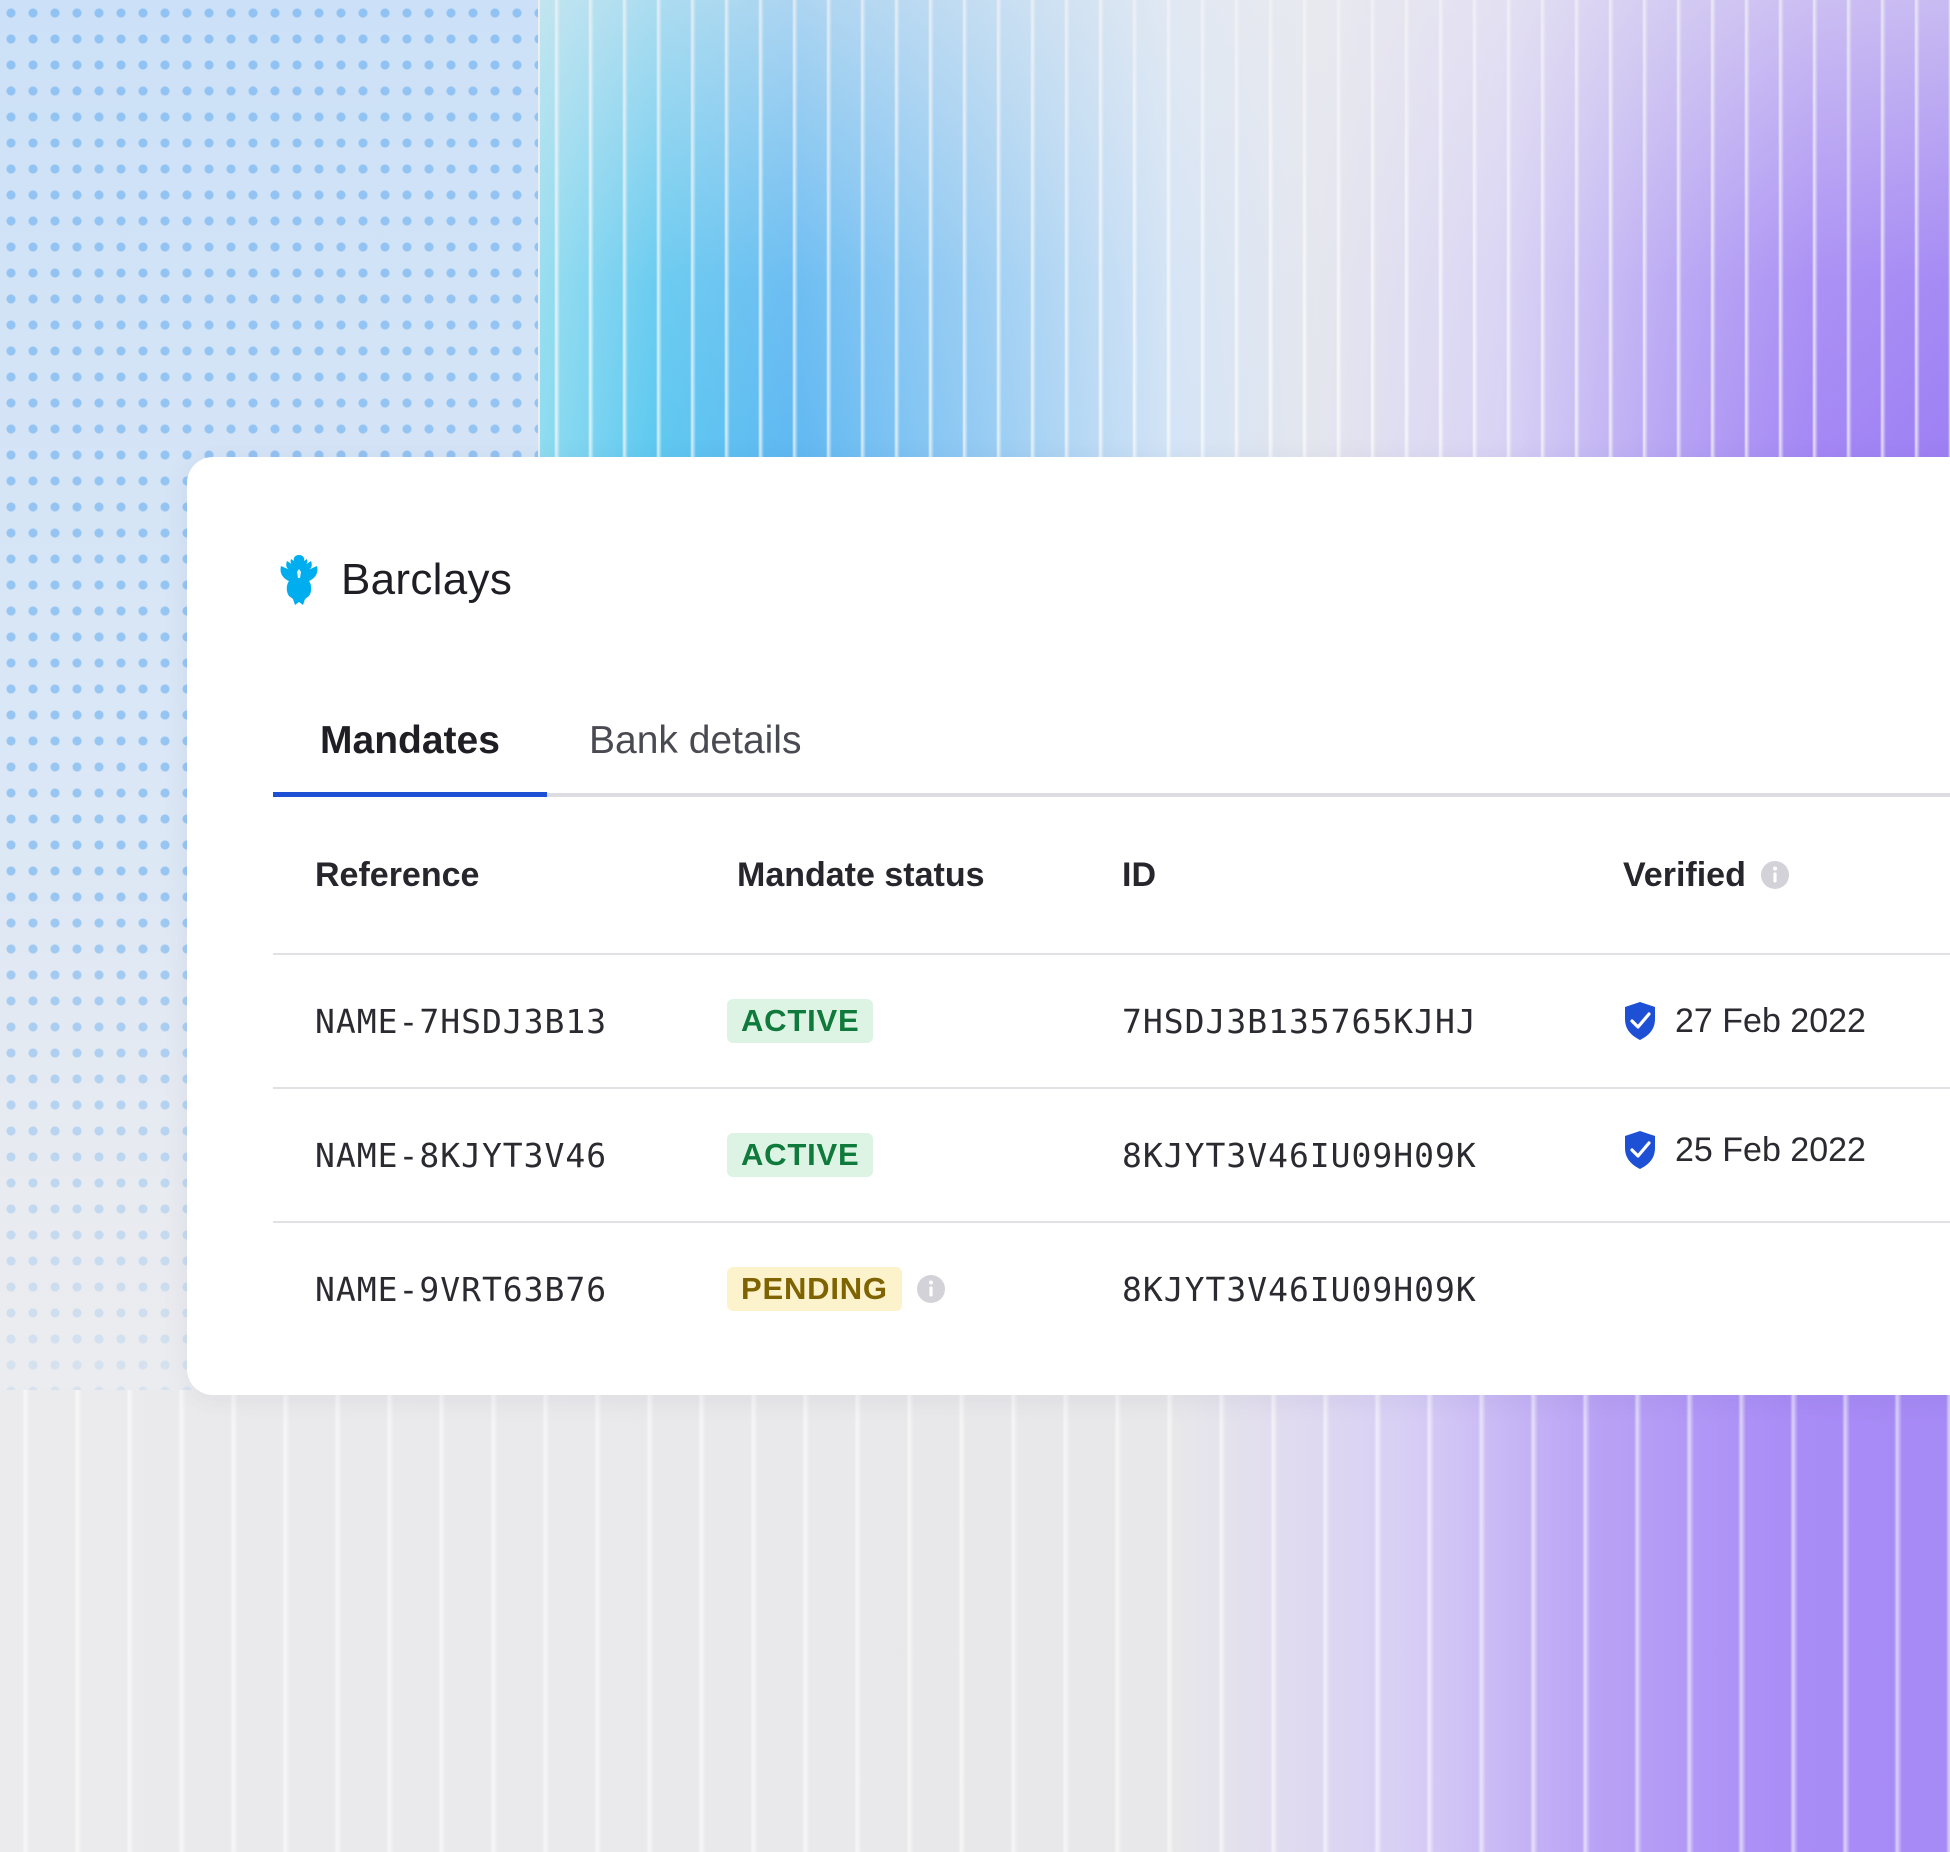 Image resolution: width=1950 pixels, height=1852 pixels. I want to click on tab-bar: Mandates Bank details, so click(1111, 741).